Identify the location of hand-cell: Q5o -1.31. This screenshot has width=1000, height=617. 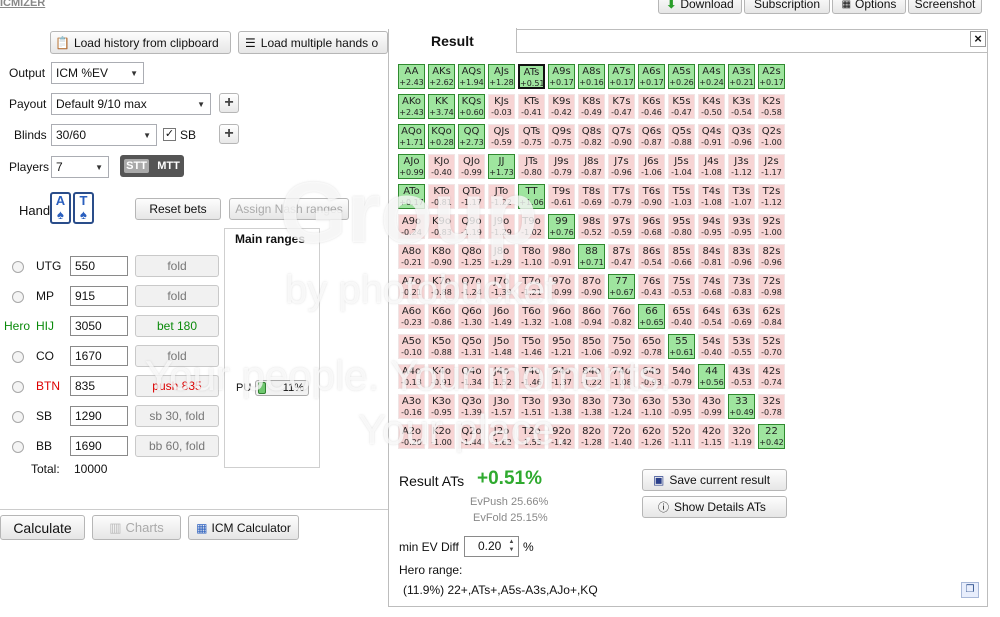
(471, 346).